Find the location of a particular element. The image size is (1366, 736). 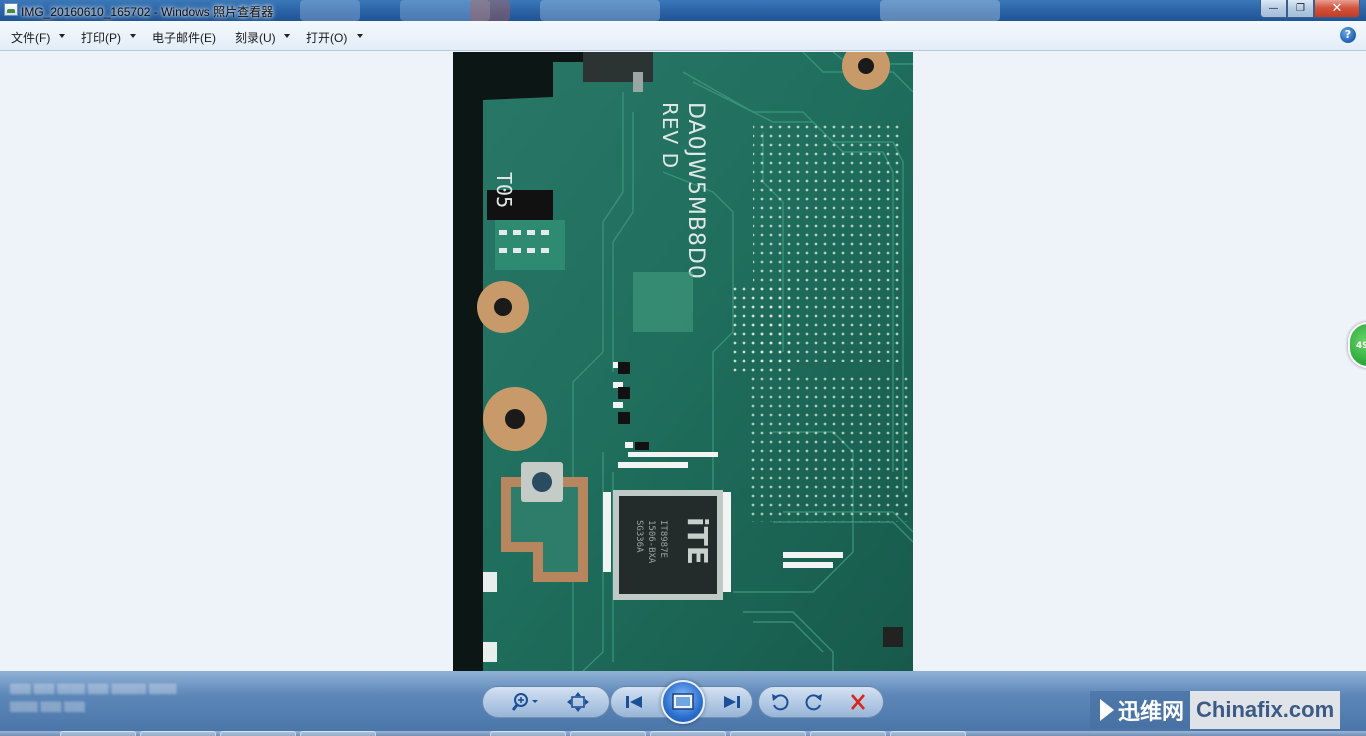

minimize-button: — is located at coordinates (1273, 9).